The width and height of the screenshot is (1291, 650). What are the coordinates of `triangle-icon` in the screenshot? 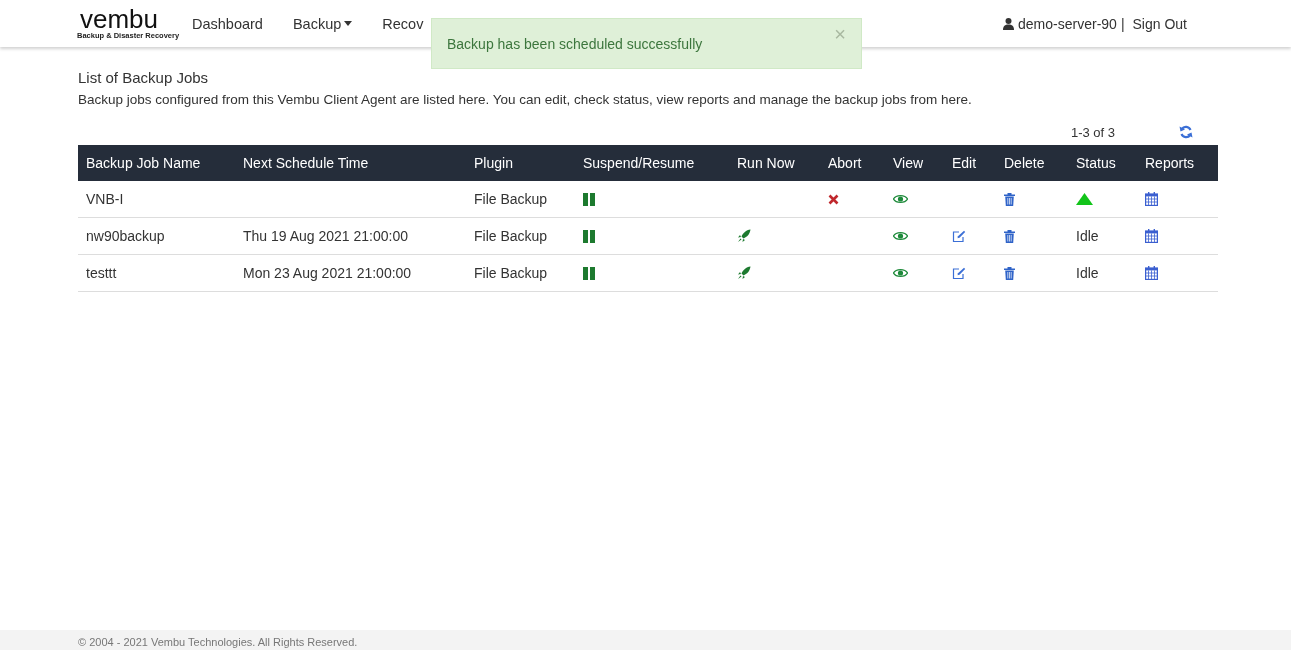 It's located at (1084, 199).